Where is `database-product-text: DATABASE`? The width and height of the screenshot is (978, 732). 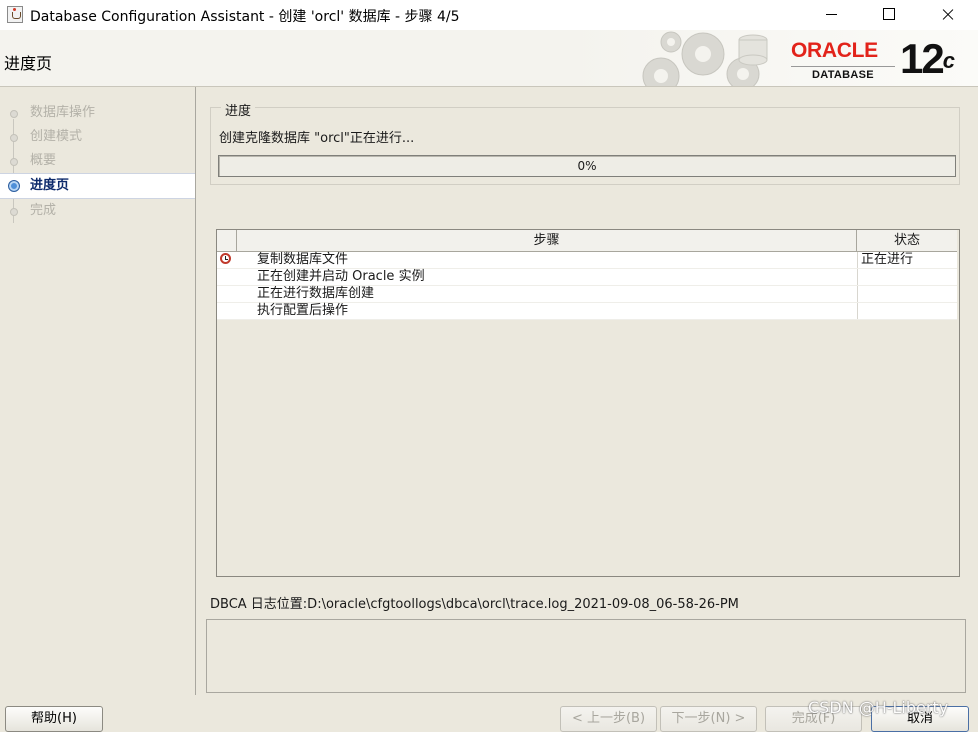 database-product-text: DATABASE is located at coordinates (843, 73).